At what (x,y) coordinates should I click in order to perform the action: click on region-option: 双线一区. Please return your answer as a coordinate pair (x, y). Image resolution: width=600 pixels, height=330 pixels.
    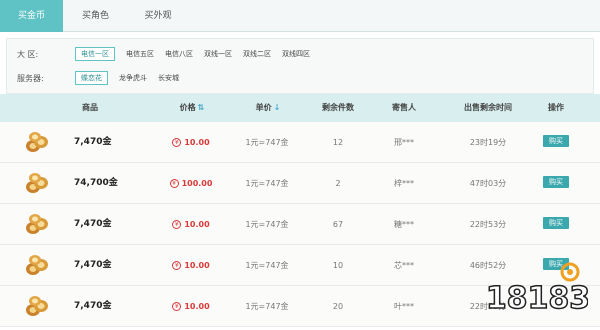
    Looking at the image, I should click on (218, 54).